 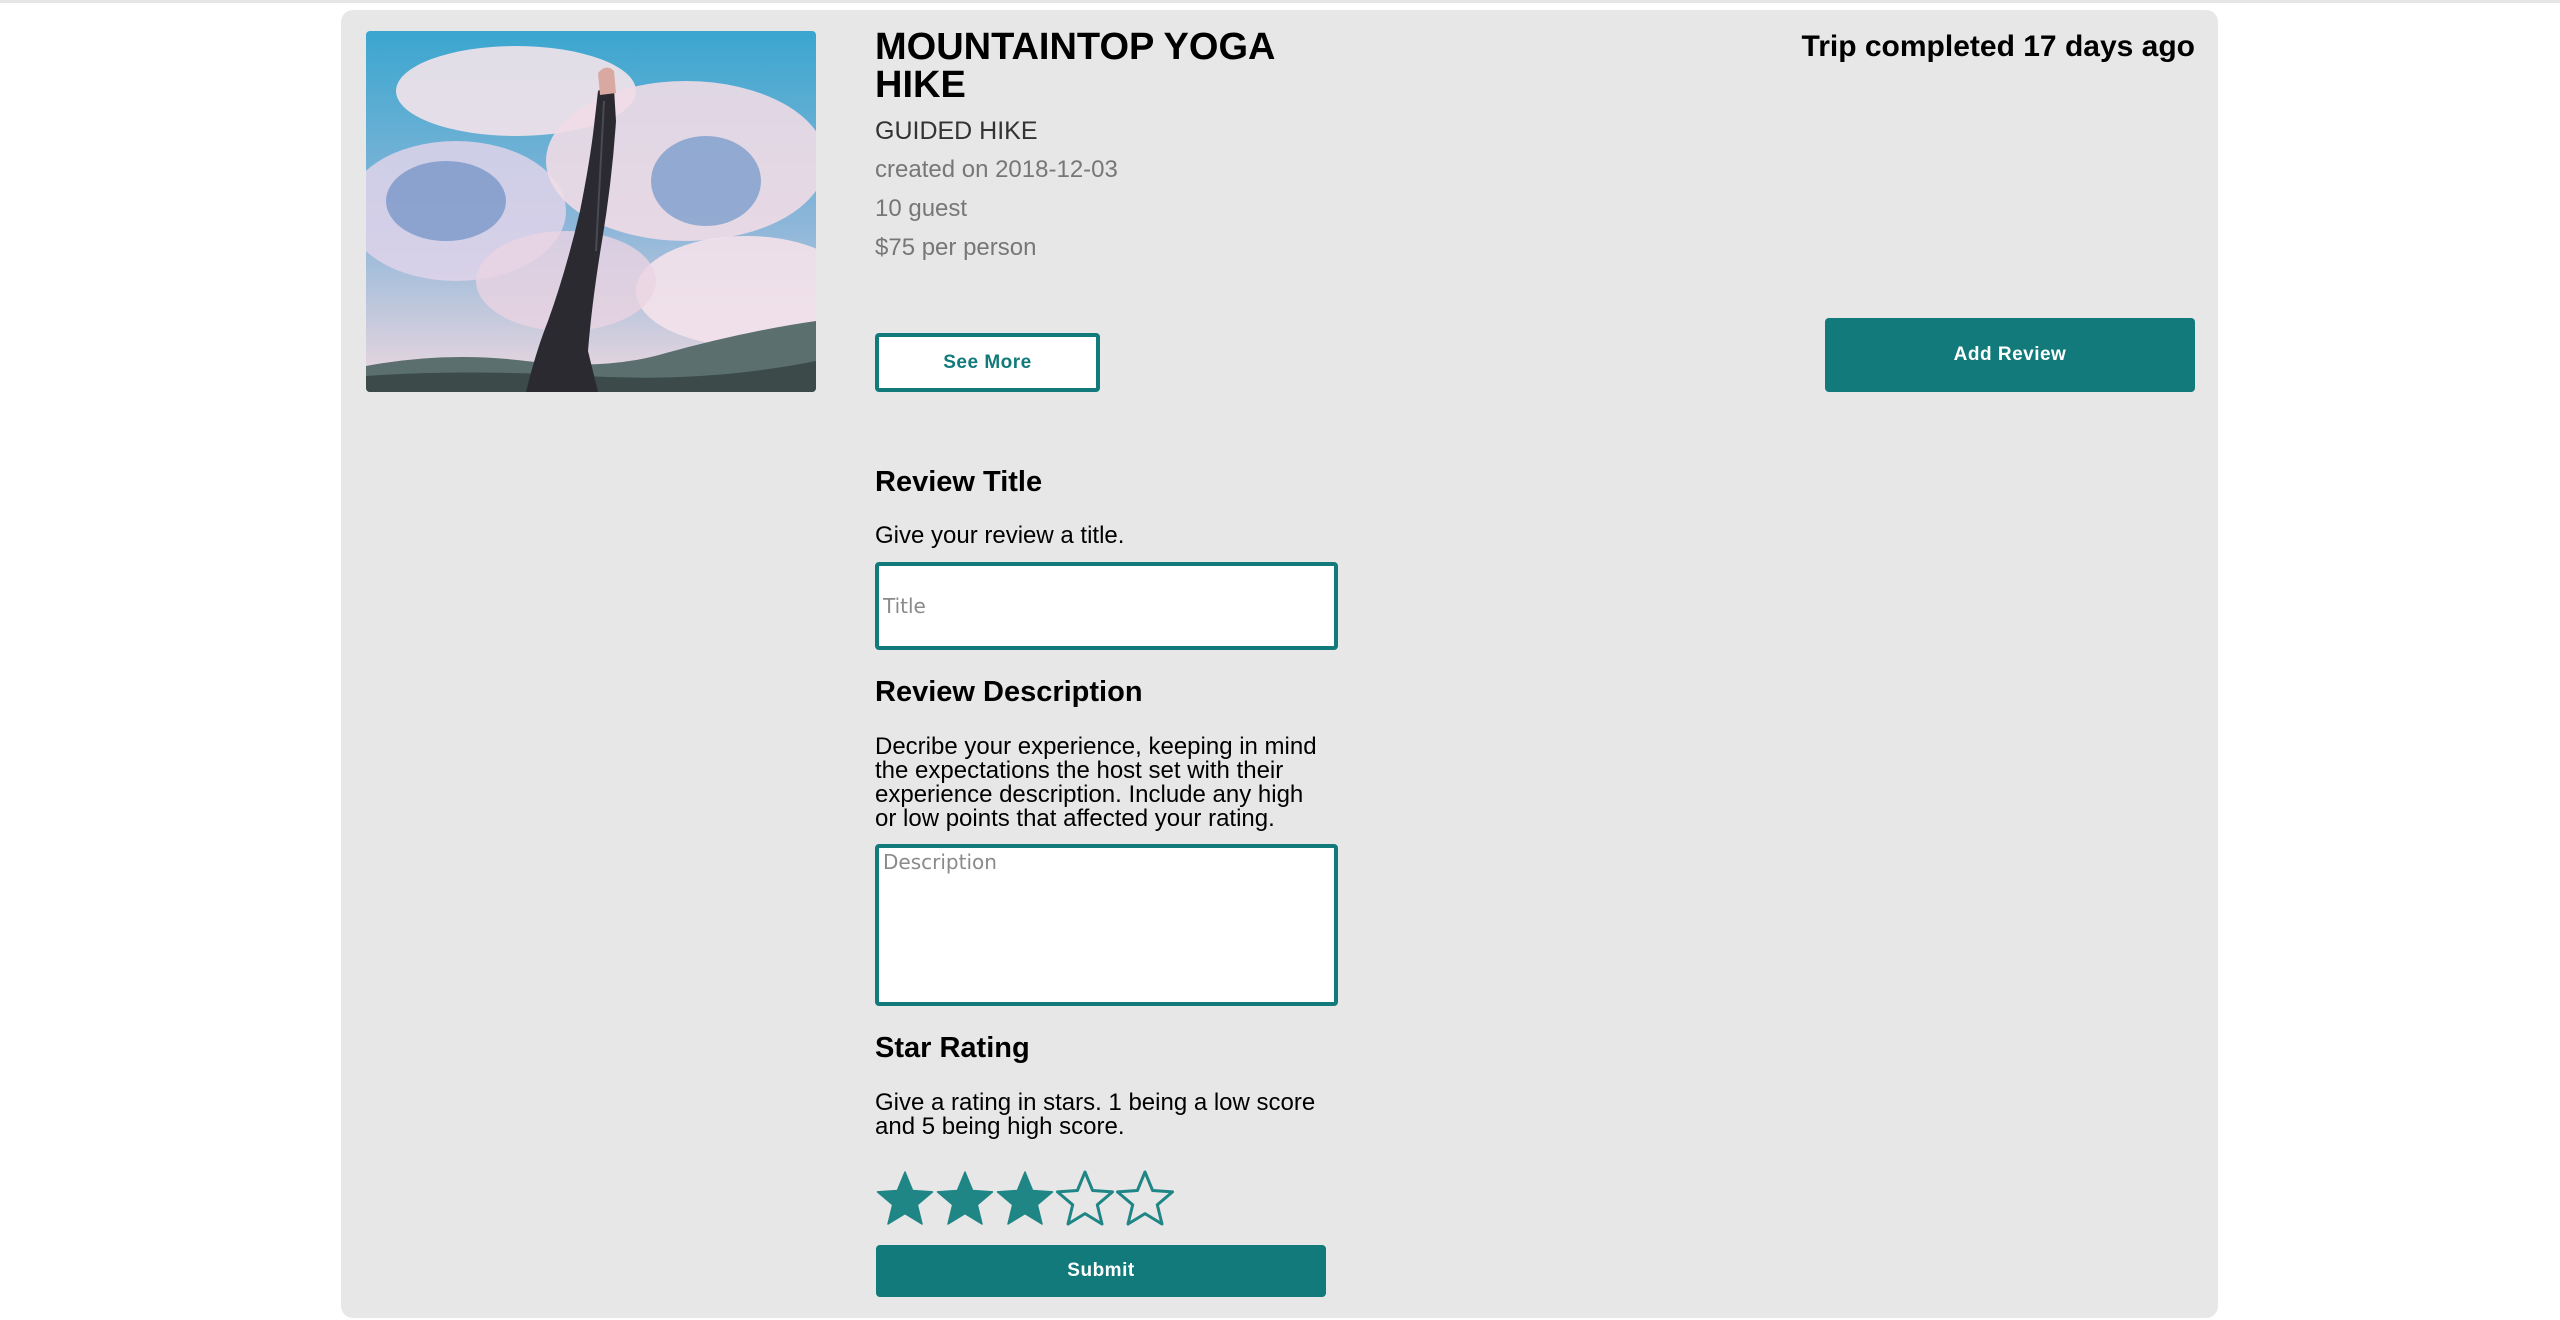 What do you see at coordinates (996, 169) in the screenshot?
I see `created-date: created on 2018-12-03` at bounding box center [996, 169].